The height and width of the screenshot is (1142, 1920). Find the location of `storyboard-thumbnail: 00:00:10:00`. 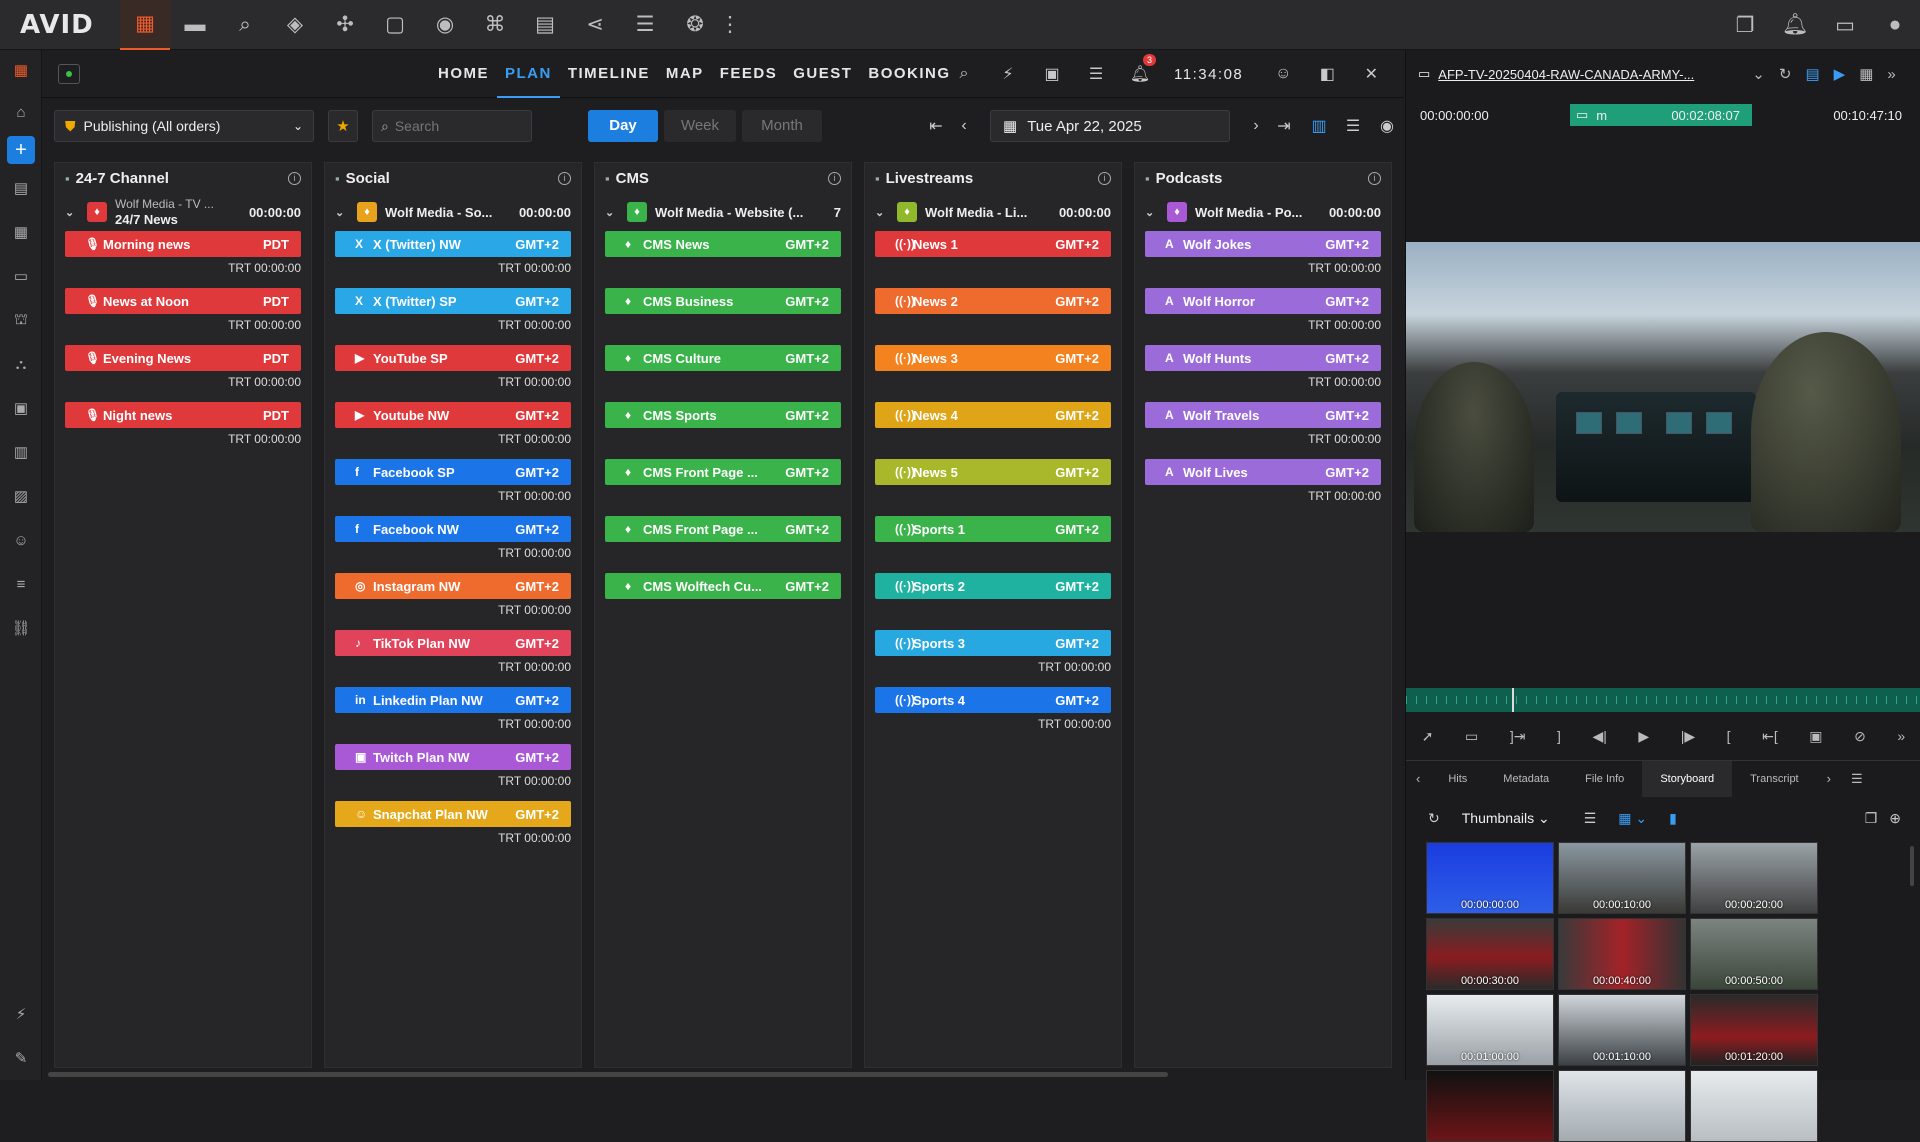

storyboard-thumbnail: 00:00:10:00 is located at coordinates (1622, 878).